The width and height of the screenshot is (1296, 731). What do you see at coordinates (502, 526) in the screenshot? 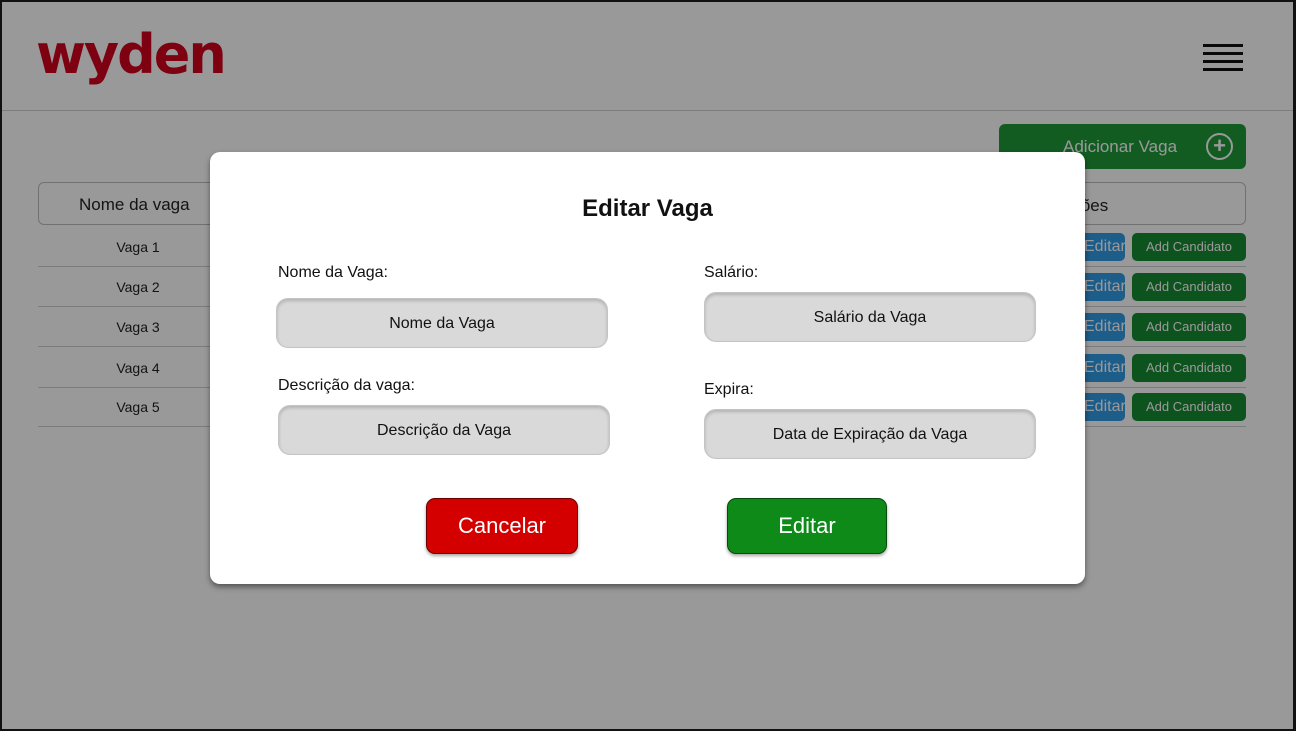
I see `cancel-button: Cancelar` at bounding box center [502, 526].